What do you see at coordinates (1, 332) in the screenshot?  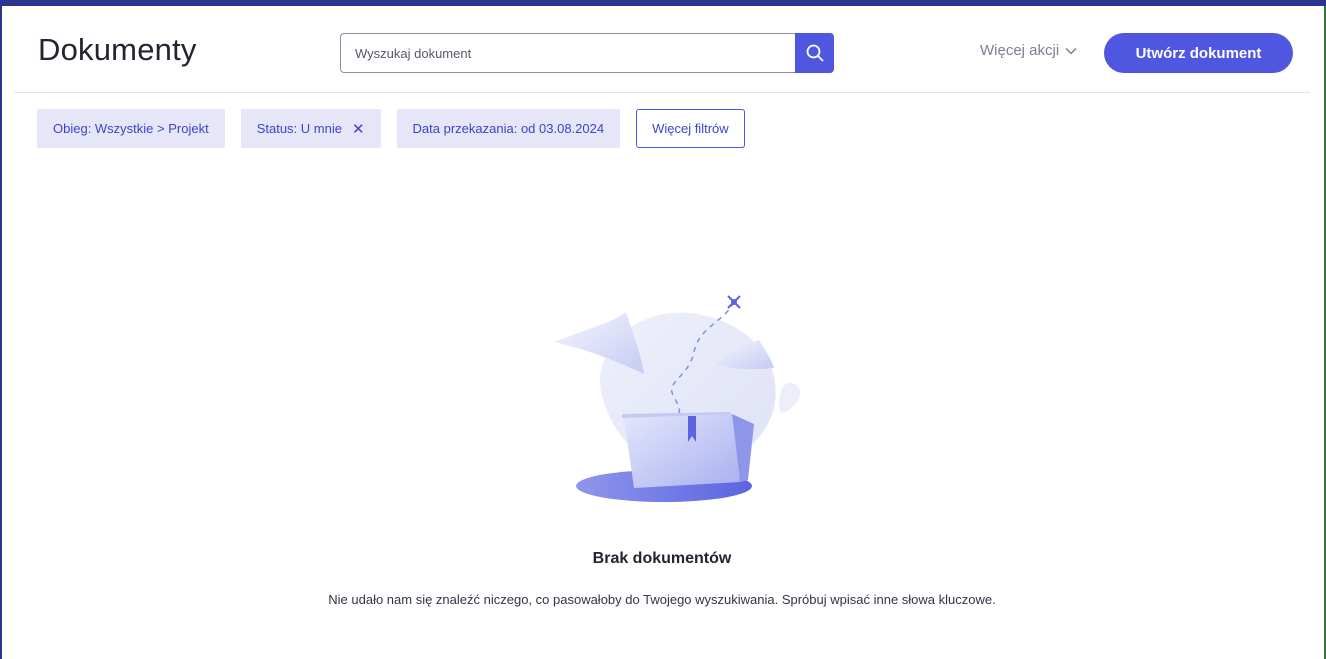 I see `window-left-edge` at bounding box center [1, 332].